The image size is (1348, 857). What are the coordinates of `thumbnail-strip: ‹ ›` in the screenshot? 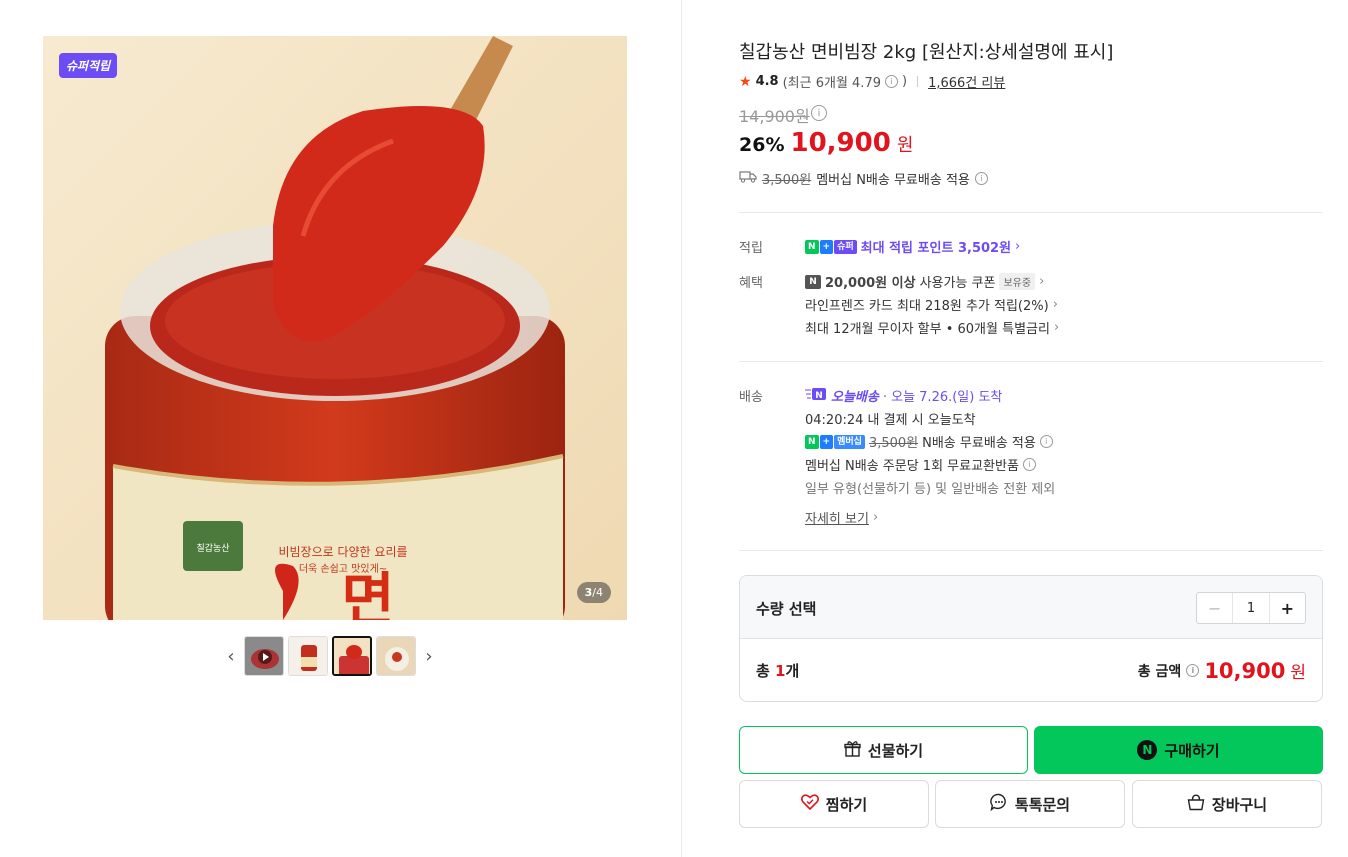 It's located at (330, 656).